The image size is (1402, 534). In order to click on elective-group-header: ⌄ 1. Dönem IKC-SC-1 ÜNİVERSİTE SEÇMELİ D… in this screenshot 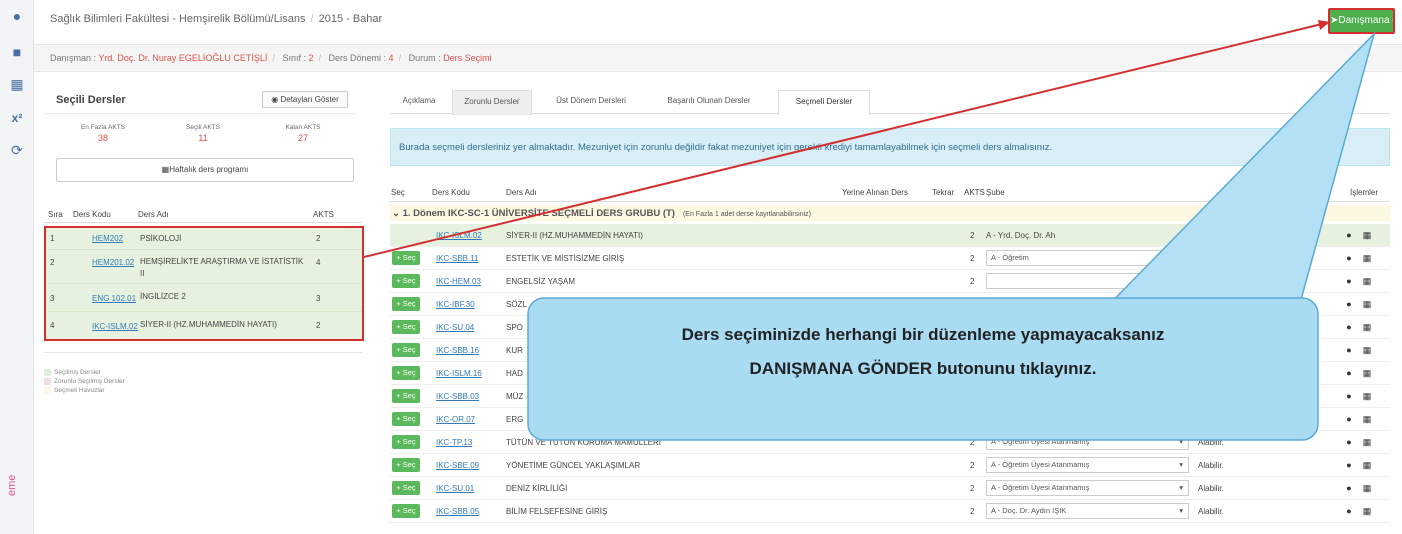, I will do `click(890, 213)`.